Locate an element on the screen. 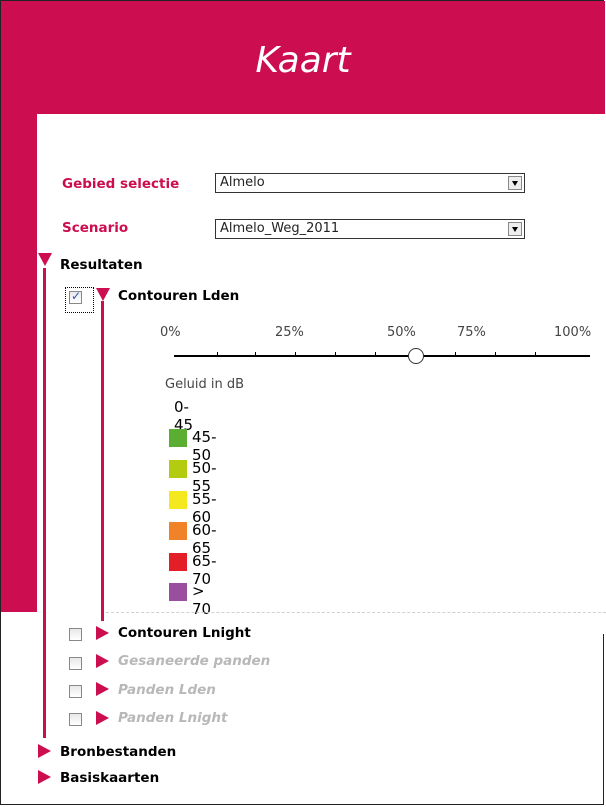 This screenshot has width=606, height=807. expand-panden-lden-icon is located at coordinates (102, 689).